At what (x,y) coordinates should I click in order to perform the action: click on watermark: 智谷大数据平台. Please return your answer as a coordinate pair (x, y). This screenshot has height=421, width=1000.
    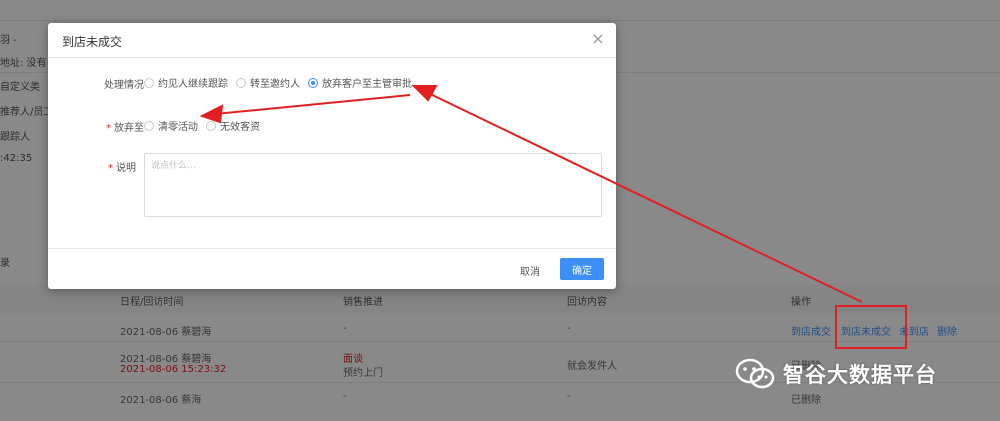
    Looking at the image, I should click on (836, 374).